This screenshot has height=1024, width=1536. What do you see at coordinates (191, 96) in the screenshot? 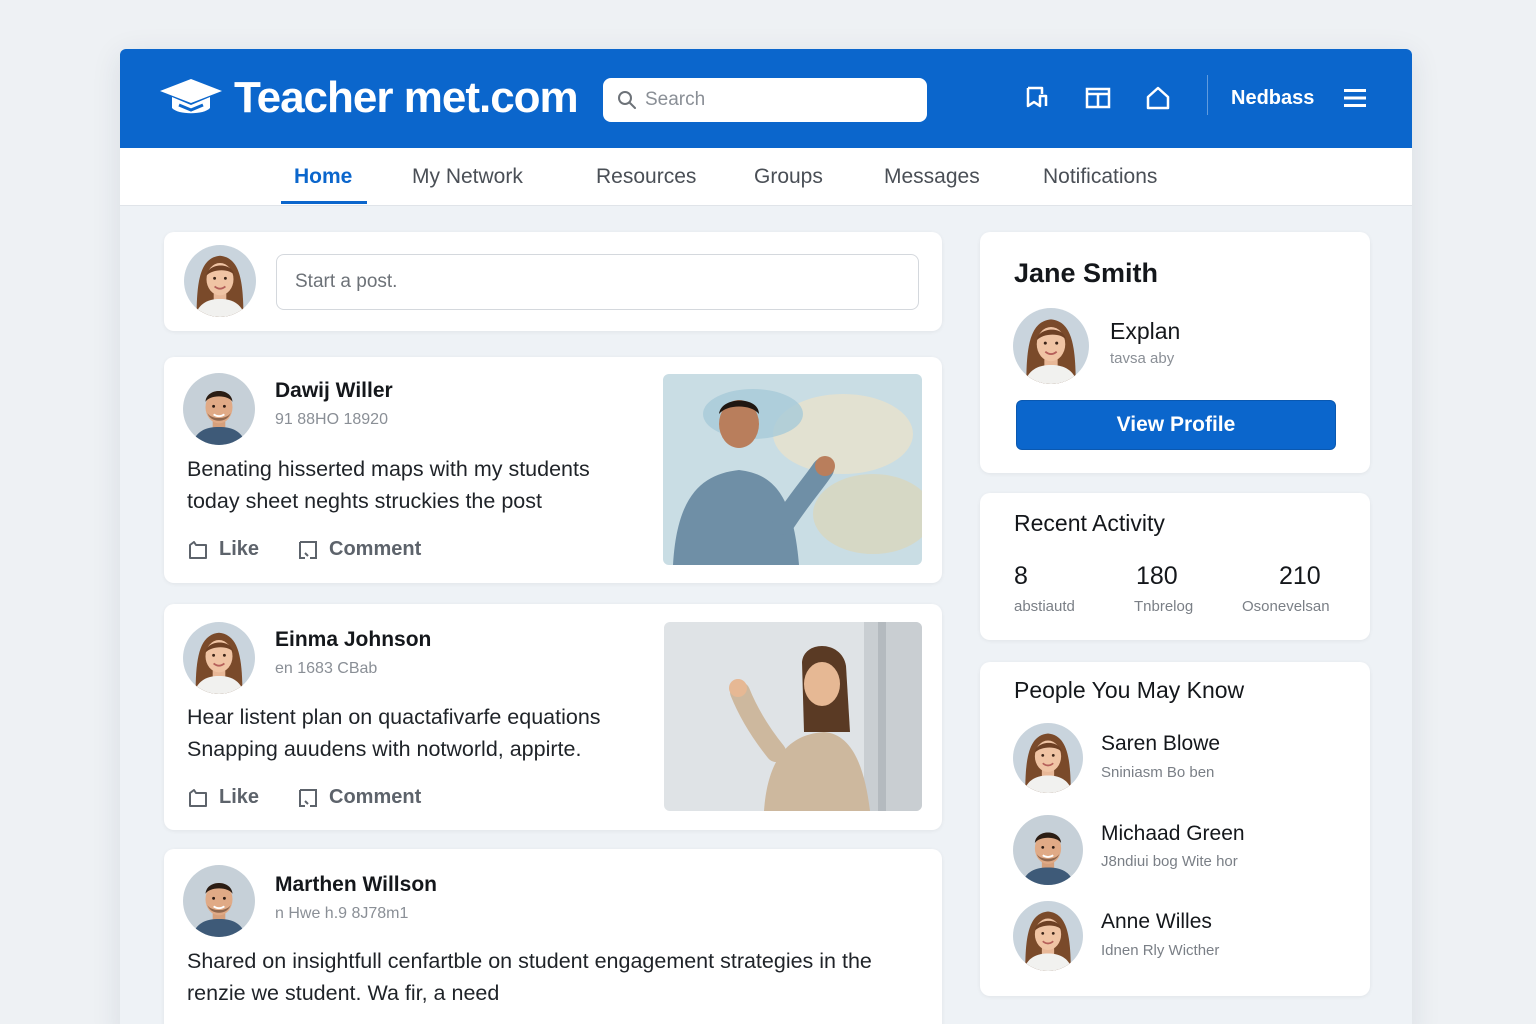
I see `graduation-cap-icon` at bounding box center [191, 96].